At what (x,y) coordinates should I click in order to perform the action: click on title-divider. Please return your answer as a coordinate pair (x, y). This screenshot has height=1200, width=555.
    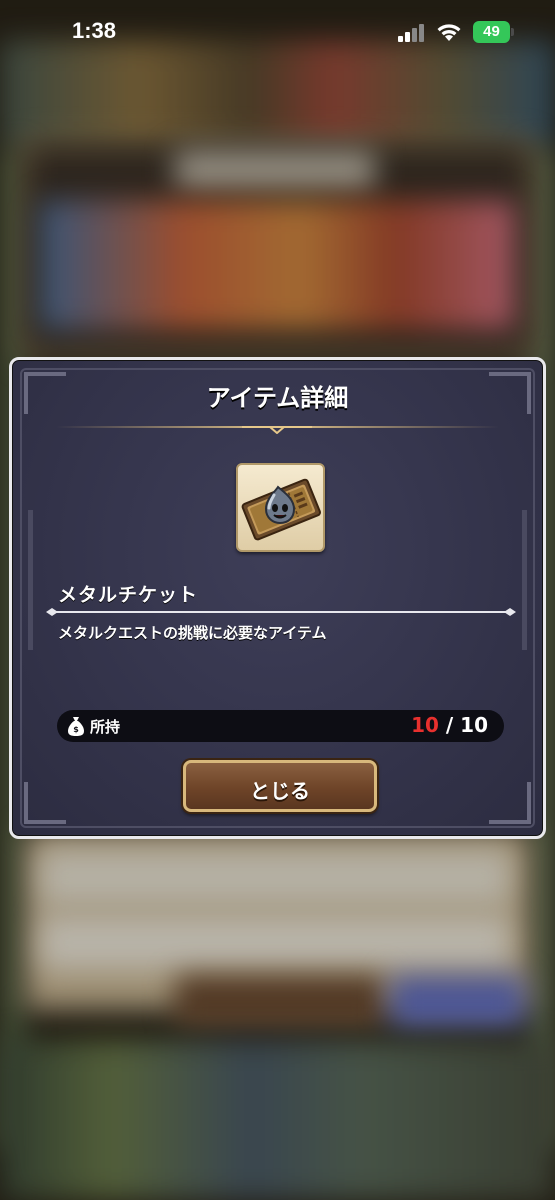
    Looking at the image, I should click on (277, 430).